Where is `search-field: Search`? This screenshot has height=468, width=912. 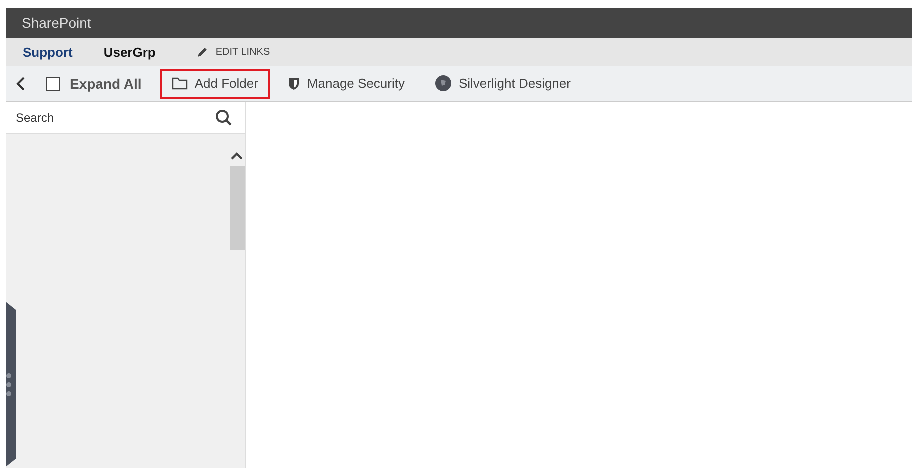 search-field: Search is located at coordinates (114, 118).